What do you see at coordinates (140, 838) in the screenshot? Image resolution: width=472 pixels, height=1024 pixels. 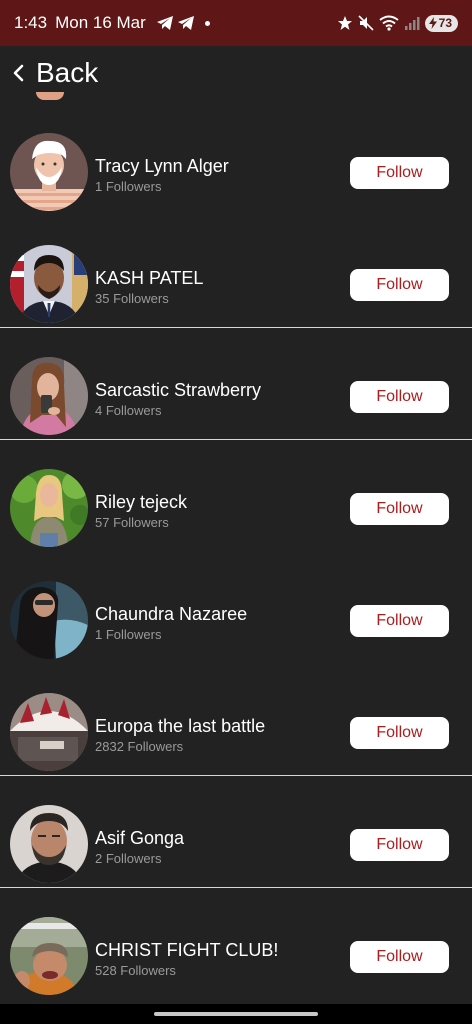 I see `user-name: Asif Gonga` at bounding box center [140, 838].